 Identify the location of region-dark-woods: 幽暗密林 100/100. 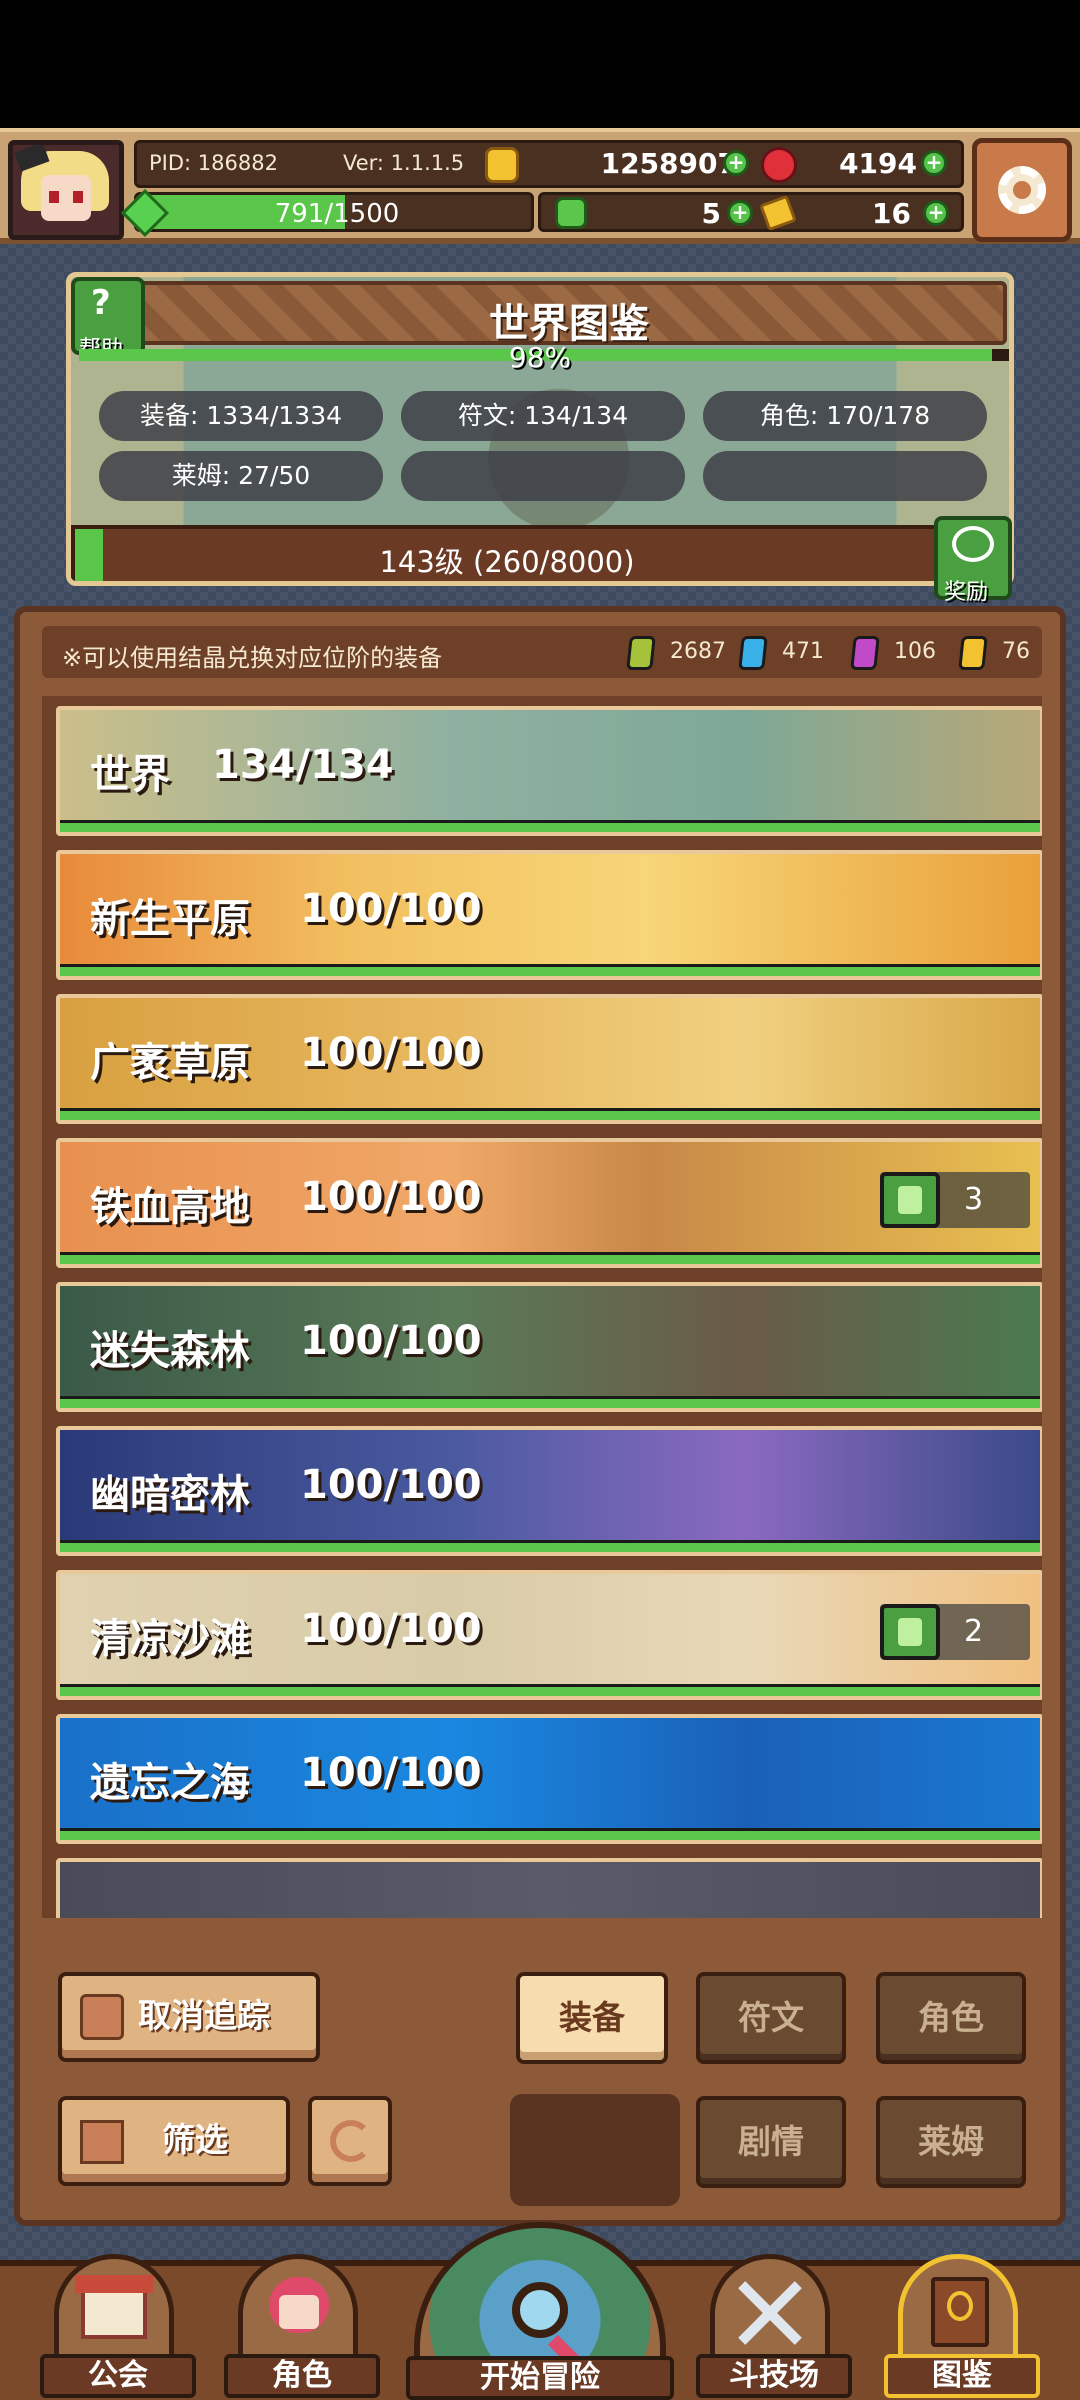
(549, 1491).